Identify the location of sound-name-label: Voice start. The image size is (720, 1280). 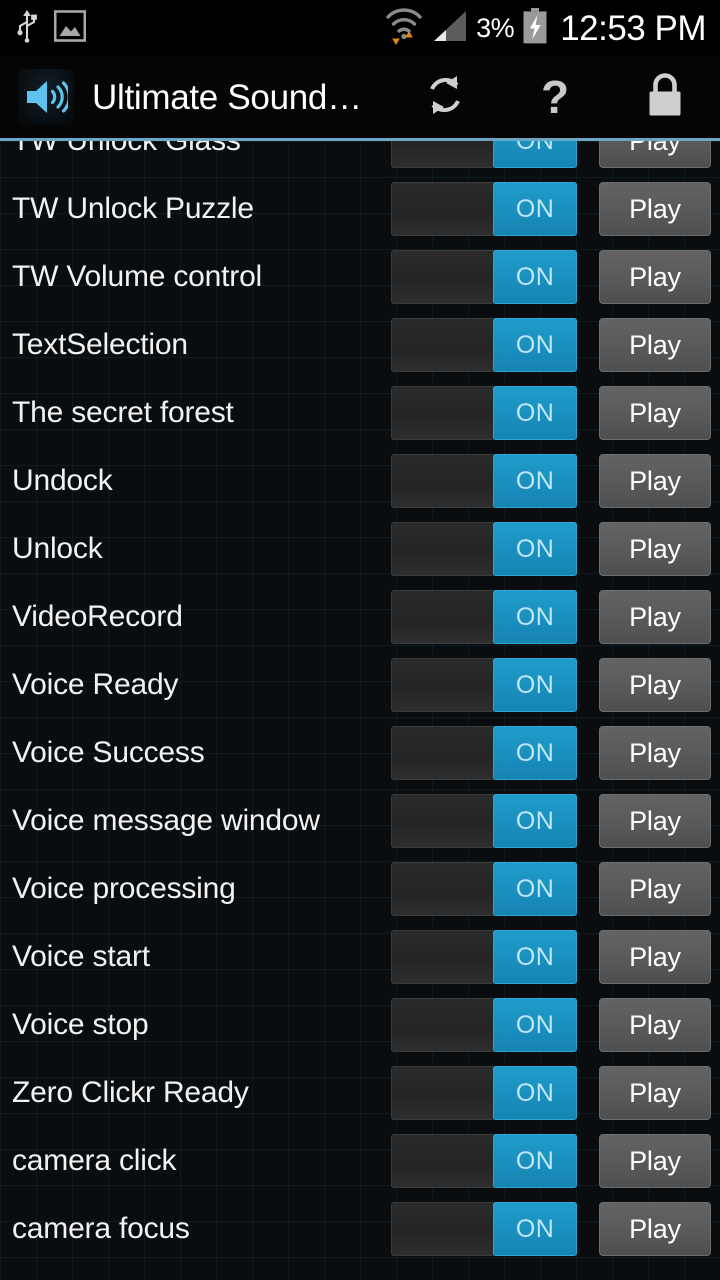
(81, 957).